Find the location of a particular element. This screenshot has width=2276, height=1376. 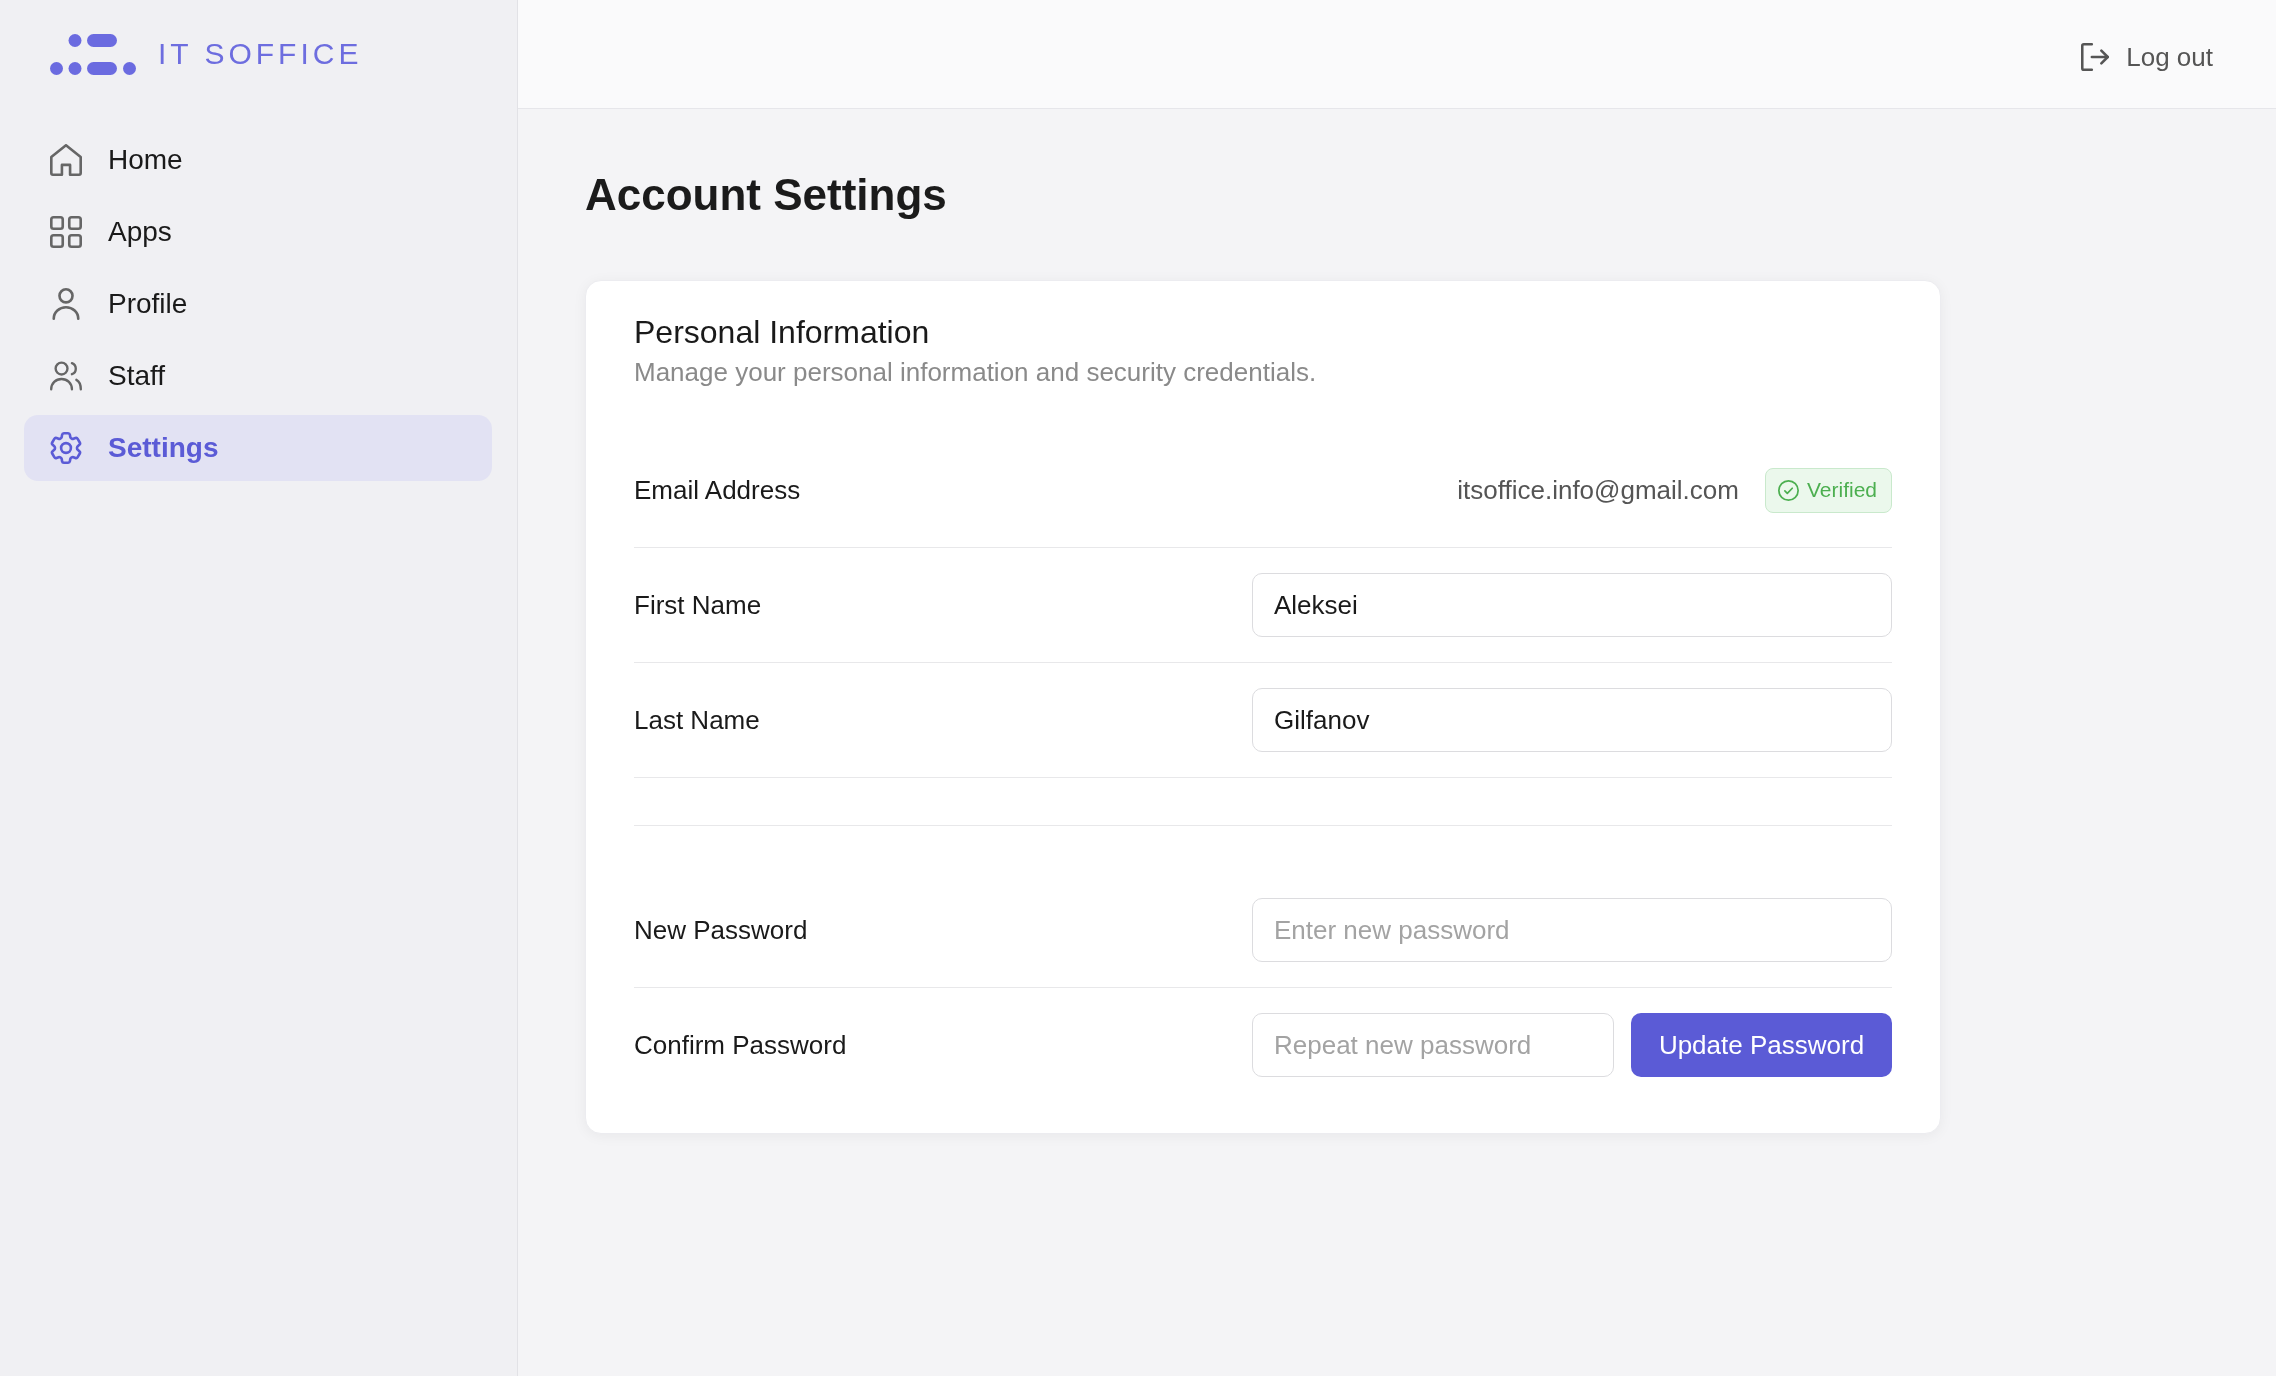

sidebar-item: Staff is located at coordinates (258, 376).